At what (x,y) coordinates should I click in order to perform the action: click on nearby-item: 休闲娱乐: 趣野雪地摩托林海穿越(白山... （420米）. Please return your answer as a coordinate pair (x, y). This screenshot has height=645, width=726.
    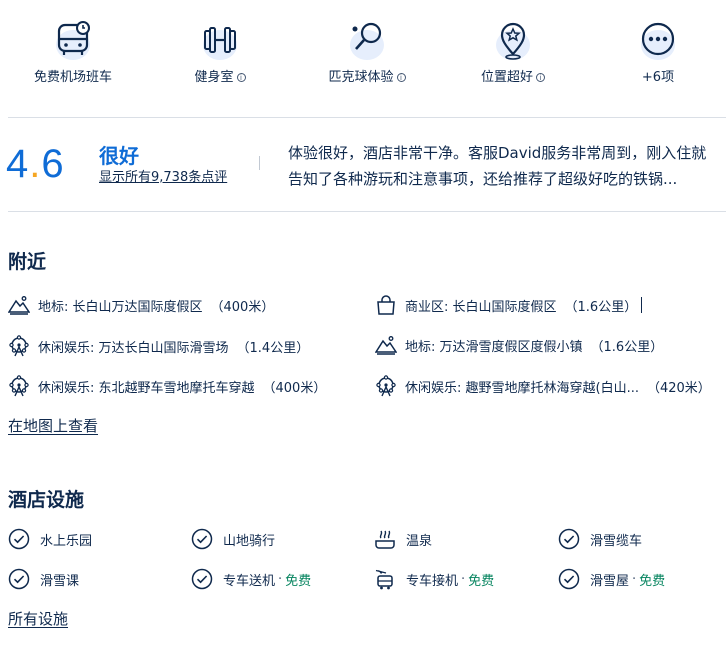
    Looking at the image, I should click on (543, 386).